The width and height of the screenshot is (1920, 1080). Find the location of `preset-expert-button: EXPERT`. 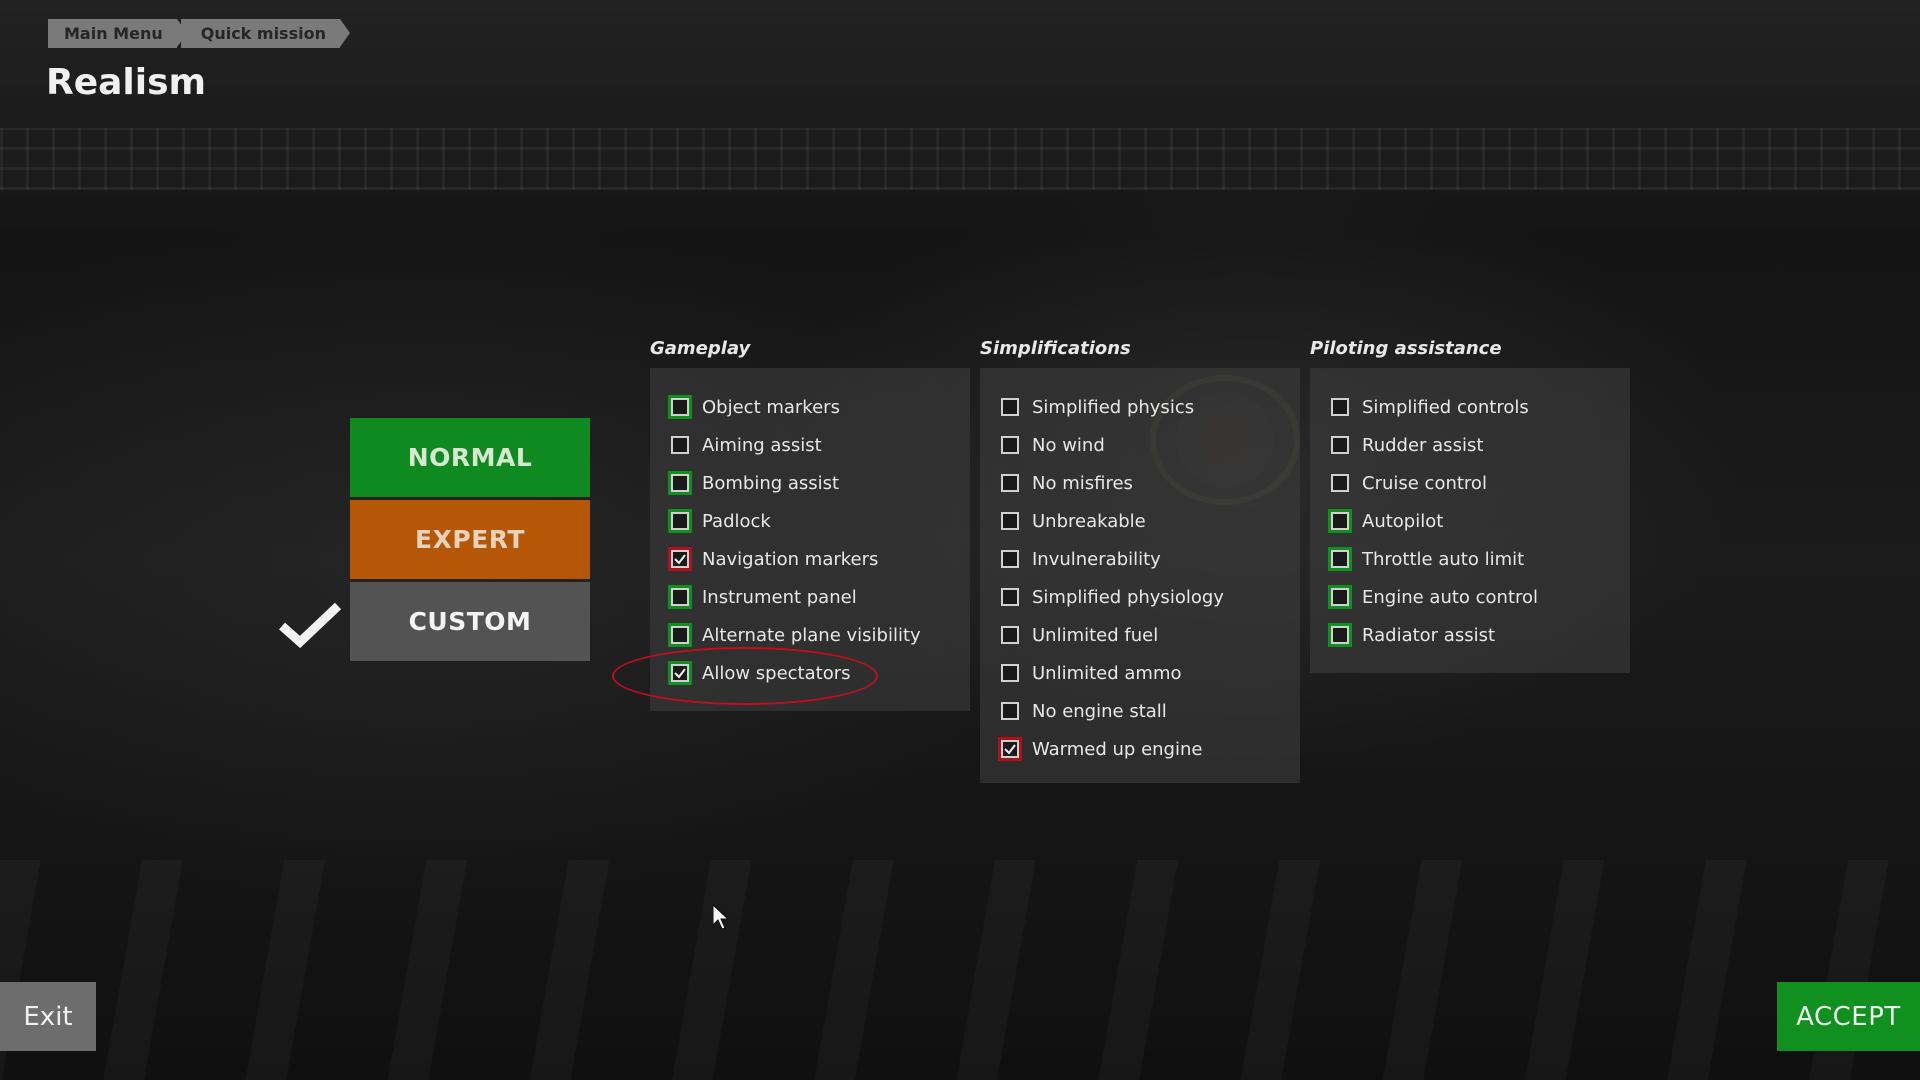

preset-expert-button: EXPERT is located at coordinates (470, 539).